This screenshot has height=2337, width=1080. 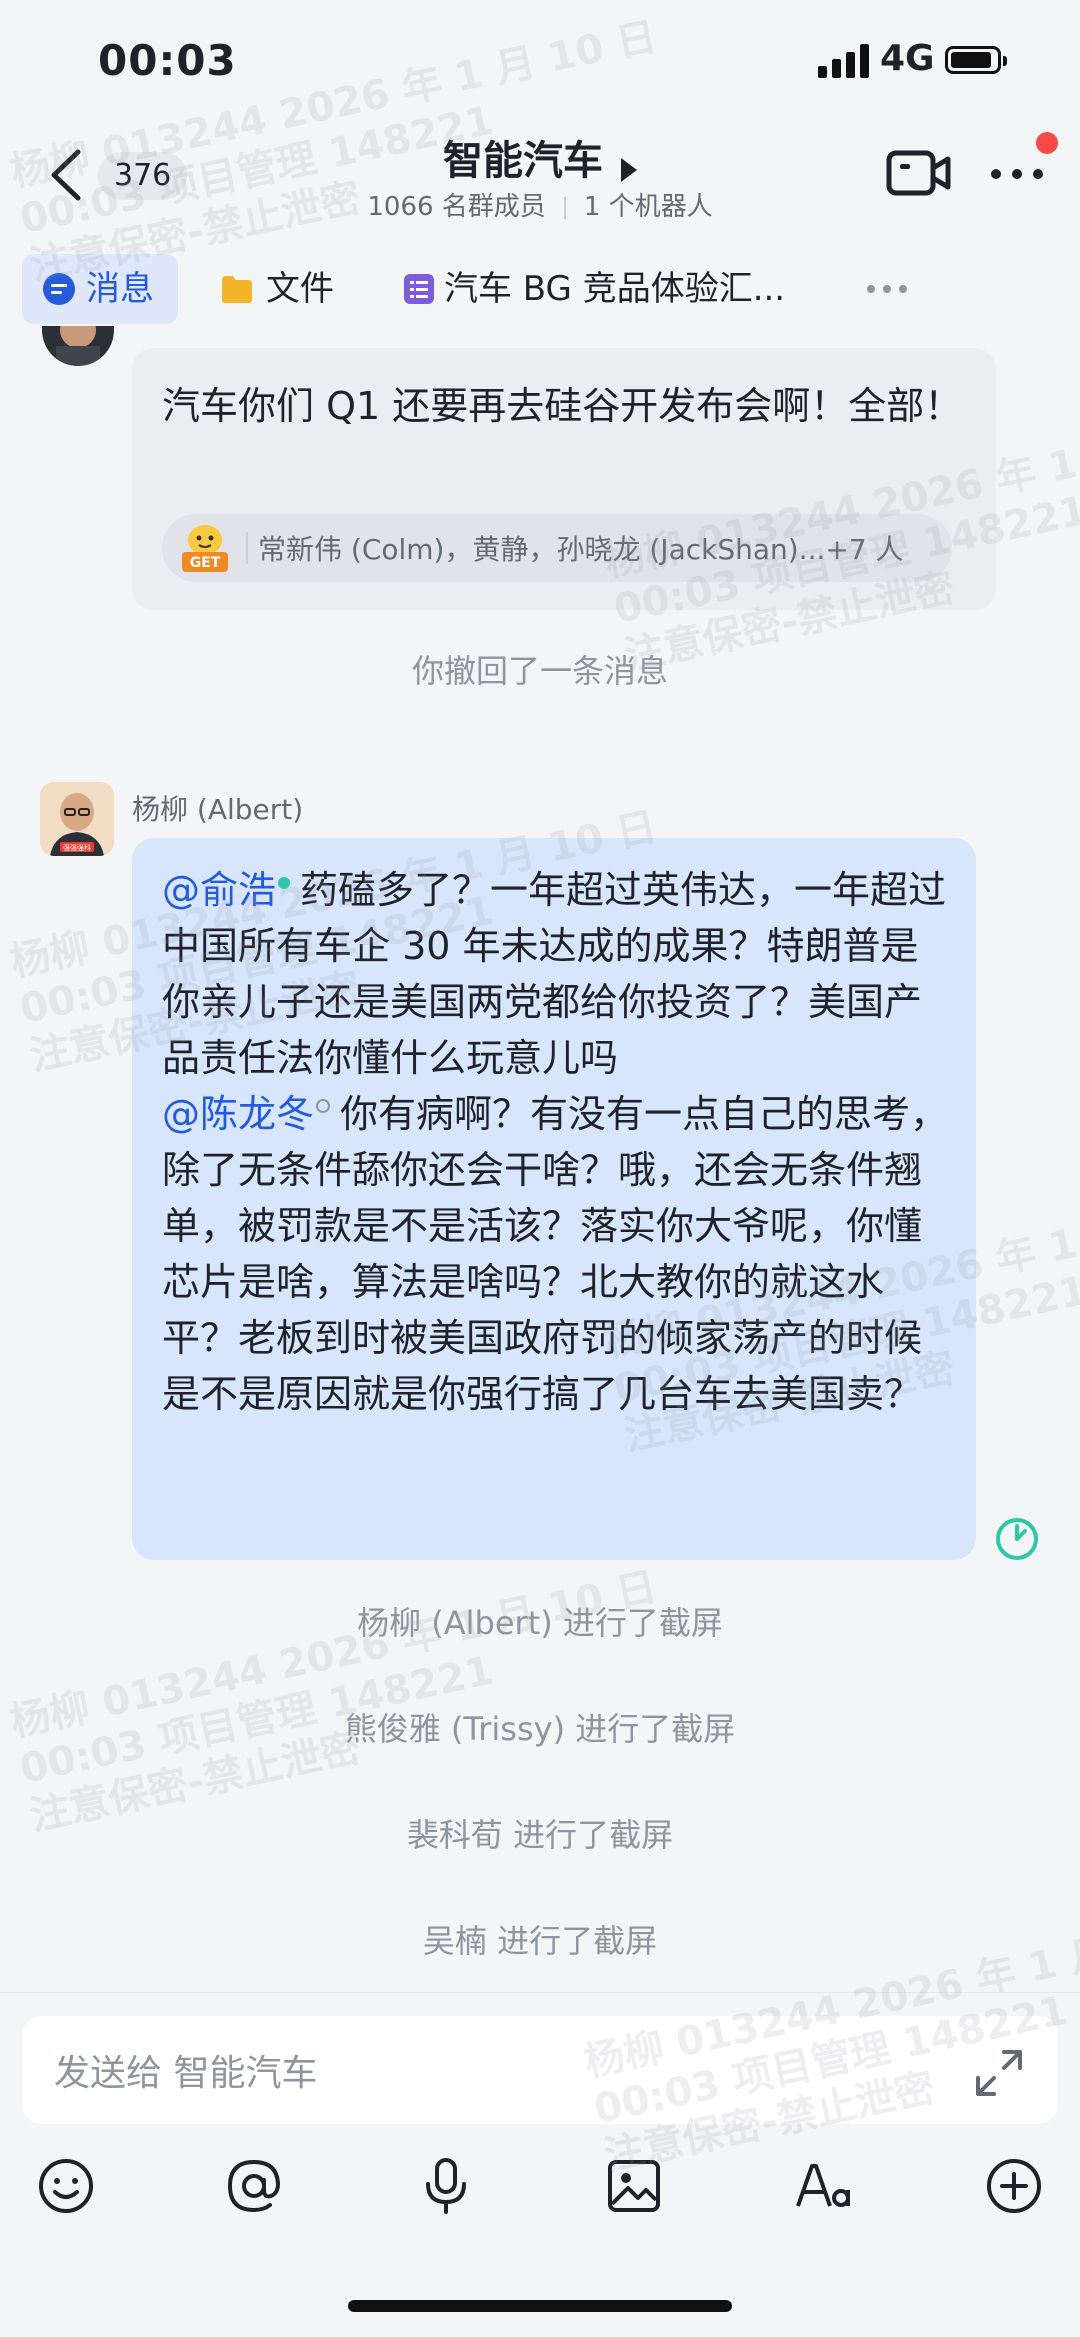 I want to click on battery-level, so click(x=971, y=60).